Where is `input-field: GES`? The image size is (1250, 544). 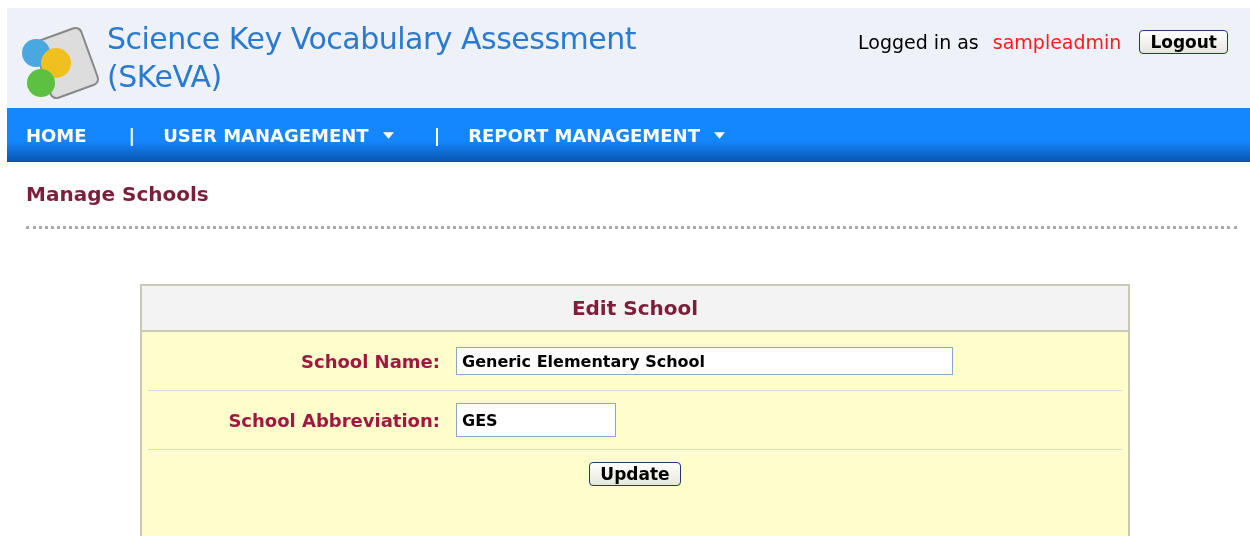
input-field: GES is located at coordinates (536, 420).